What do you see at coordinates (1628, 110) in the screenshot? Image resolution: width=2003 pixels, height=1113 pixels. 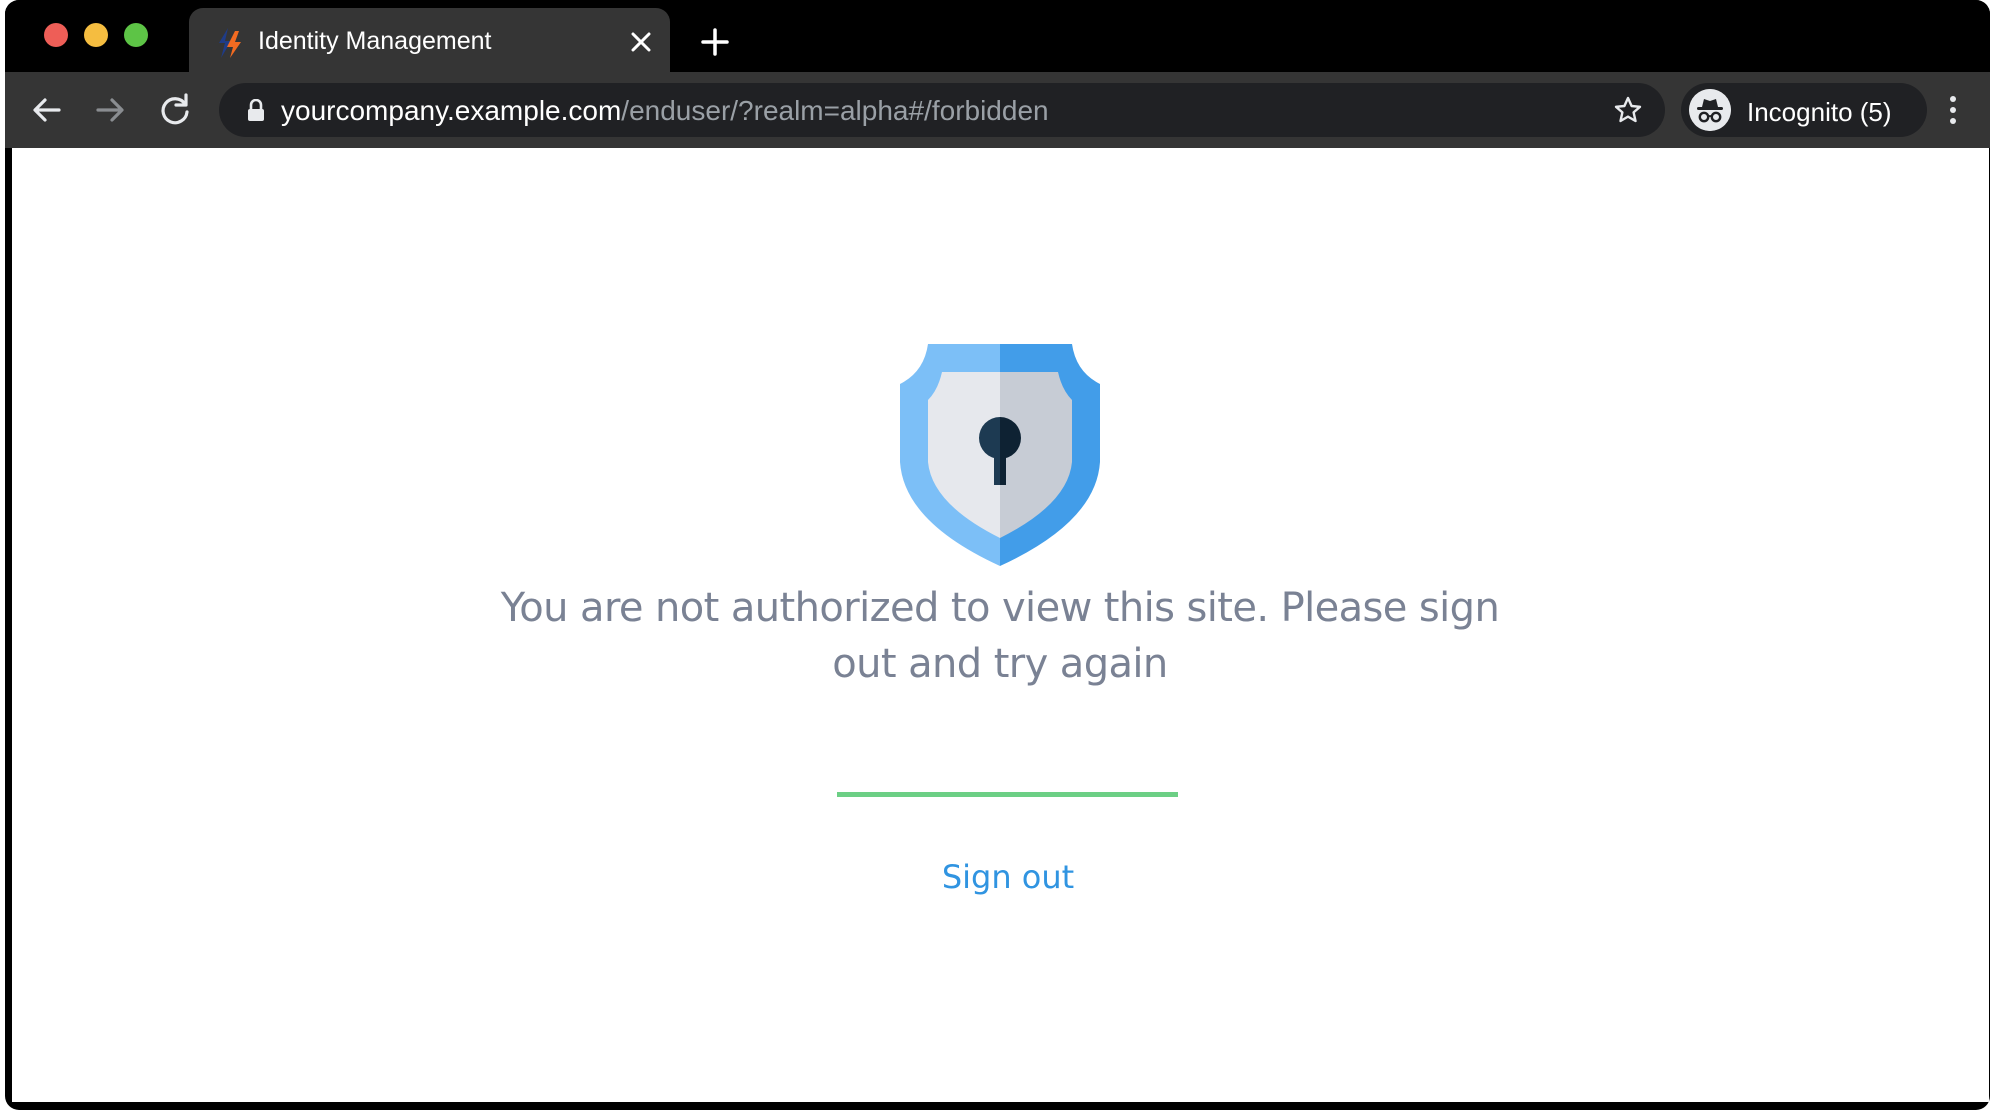 I see `bookmark-star-icon` at bounding box center [1628, 110].